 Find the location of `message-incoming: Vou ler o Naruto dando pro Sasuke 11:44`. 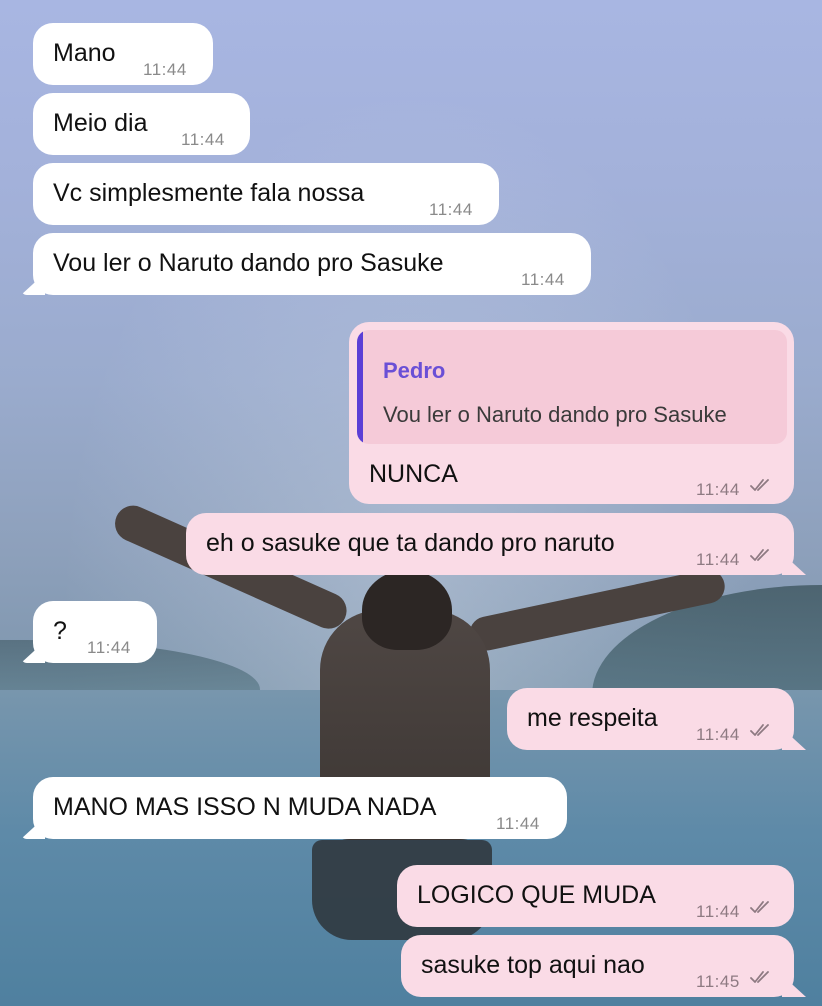

message-incoming: Vou ler o Naruto dando pro Sasuke 11:44 is located at coordinates (312, 264).